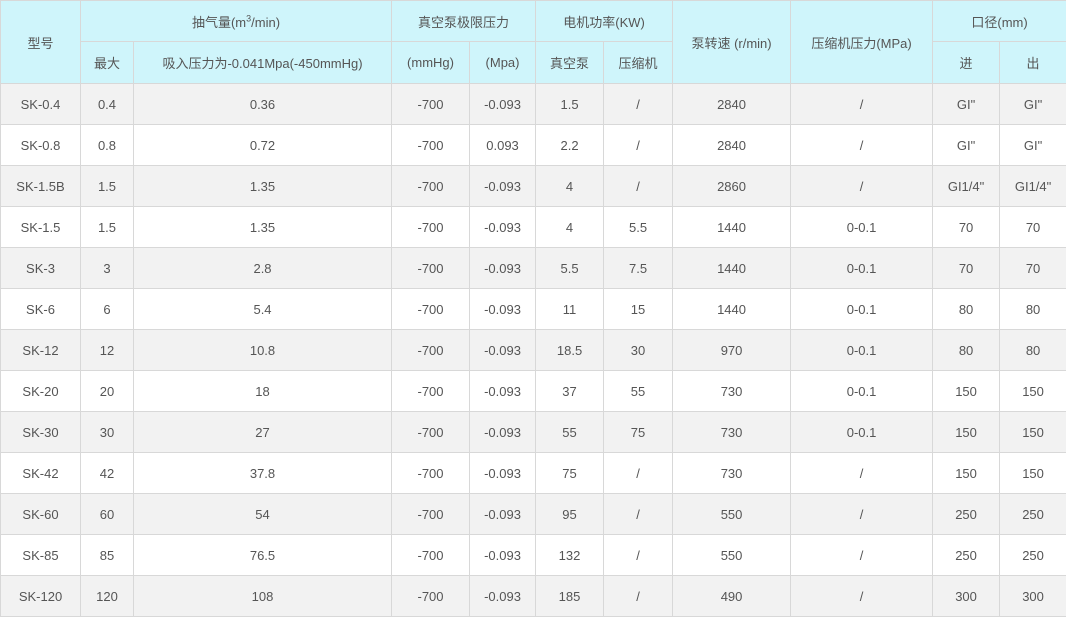 The height and width of the screenshot is (617, 1066). What do you see at coordinates (570, 514) in the screenshot?
I see `cell-motor-vacuum-pump: 95` at bounding box center [570, 514].